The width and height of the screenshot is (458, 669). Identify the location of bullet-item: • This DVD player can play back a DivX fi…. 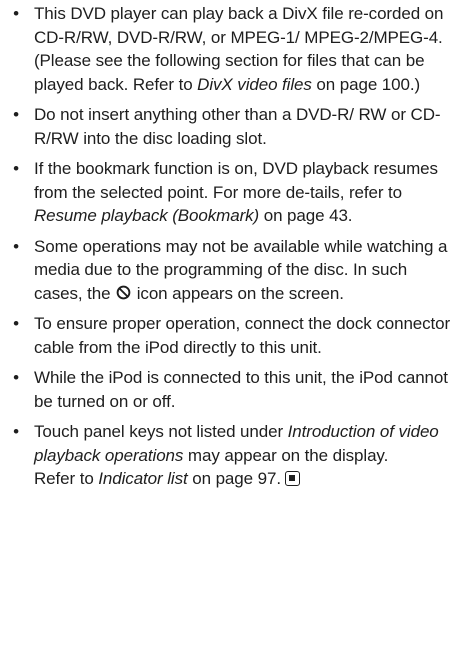
(231, 49).